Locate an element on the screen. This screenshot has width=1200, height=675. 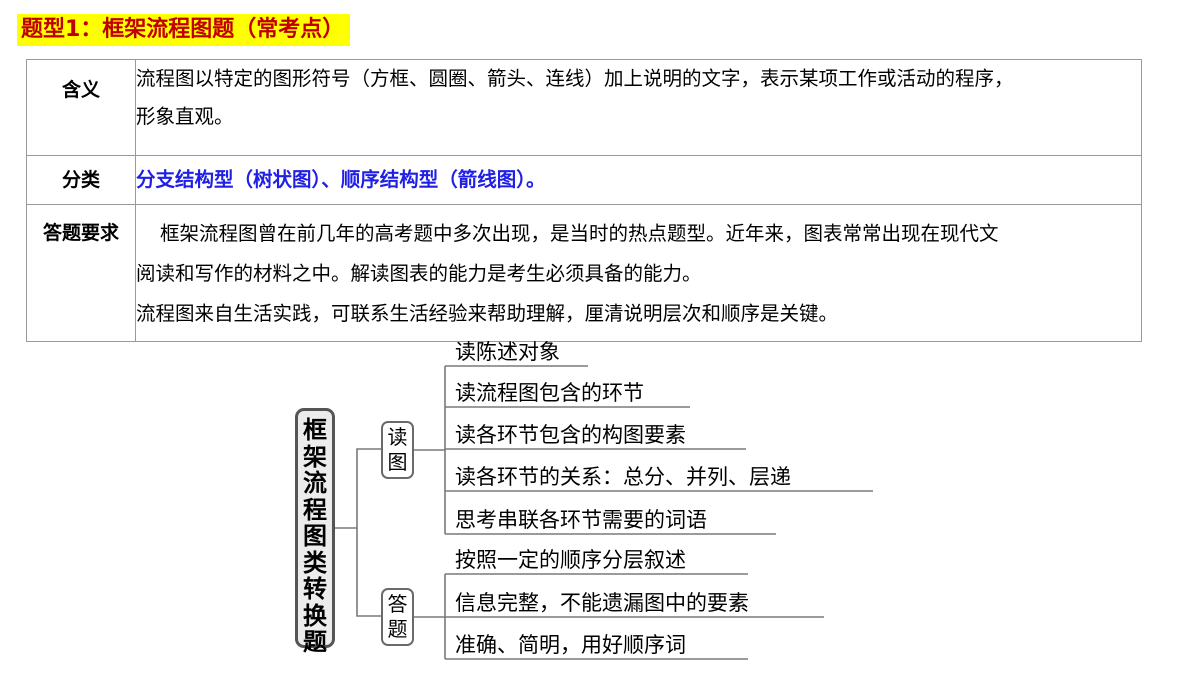
connector-root-read is located at coordinates (358, 488).